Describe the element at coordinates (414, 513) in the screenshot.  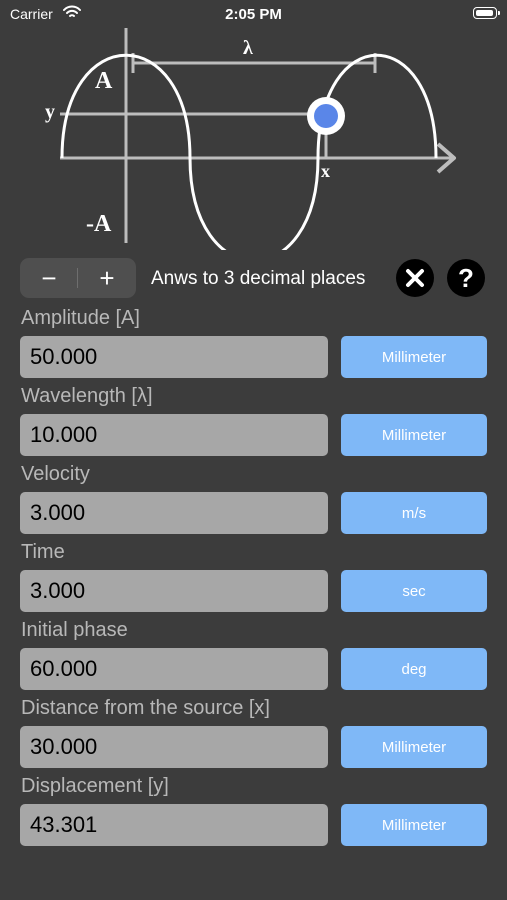
I see `velocity-unit-button: m/s` at that location.